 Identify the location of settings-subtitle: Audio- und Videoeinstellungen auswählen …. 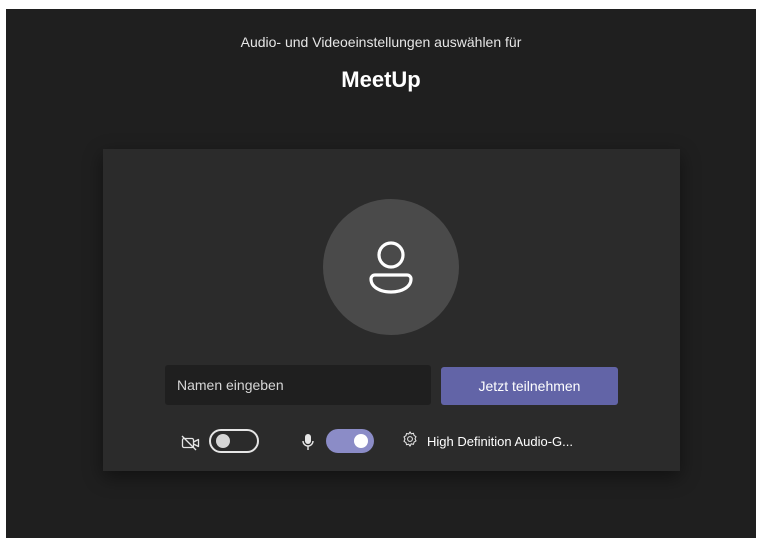
(381, 42).